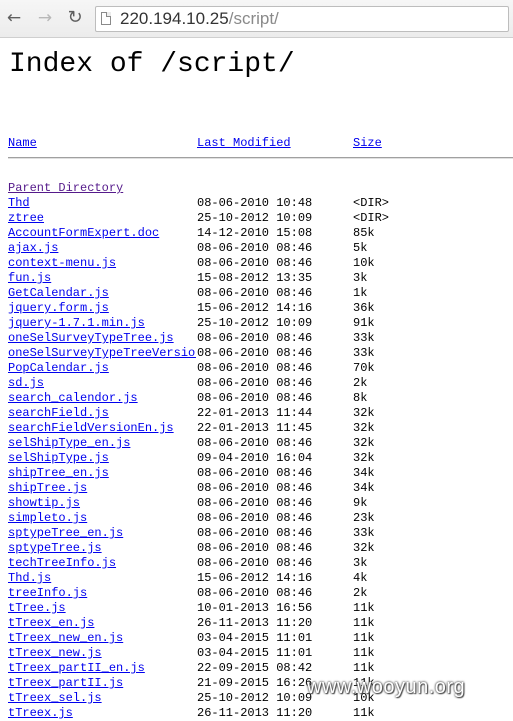 The width and height of the screenshot is (513, 721). Describe the element at coordinates (256, 218) in the screenshot. I see `file-row: ztree 25-10-2012 10:09 <DIR>` at that location.